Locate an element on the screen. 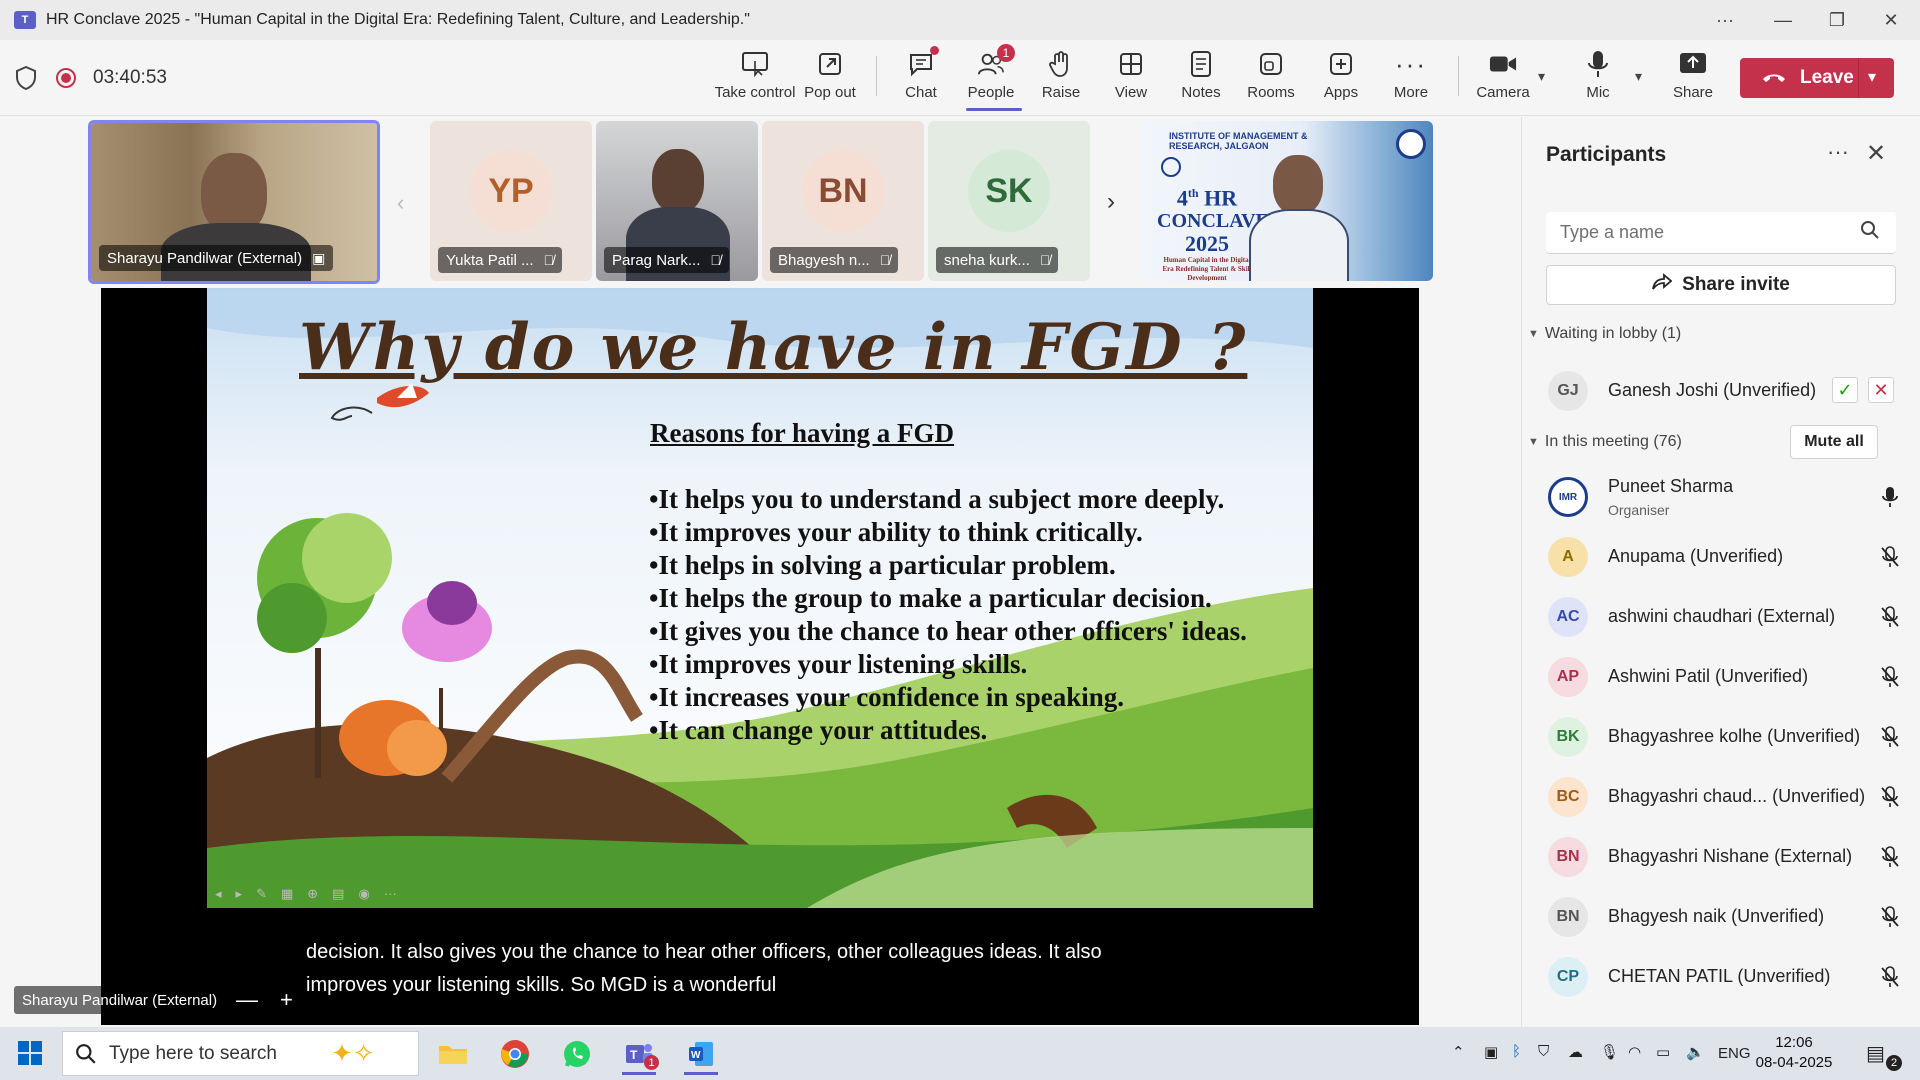 The height and width of the screenshot is (1080, 1920). people-button: 1 People is located at coordinates (991, 77).